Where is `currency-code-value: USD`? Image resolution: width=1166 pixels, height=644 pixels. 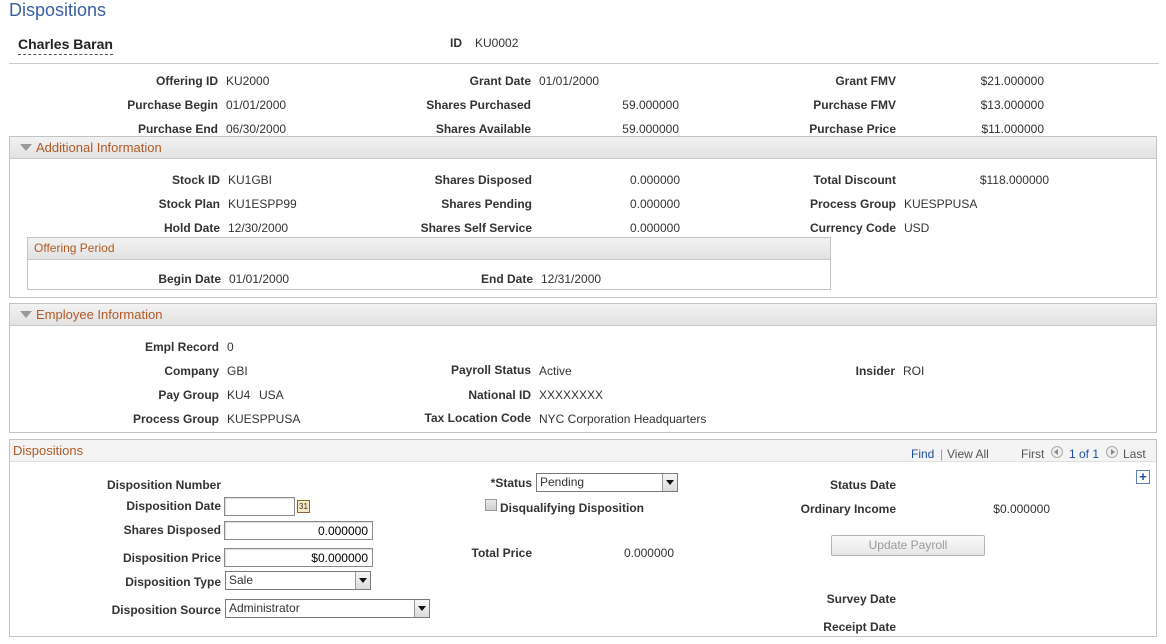
currency-code-value: USD is located at coordinates (917, 228).